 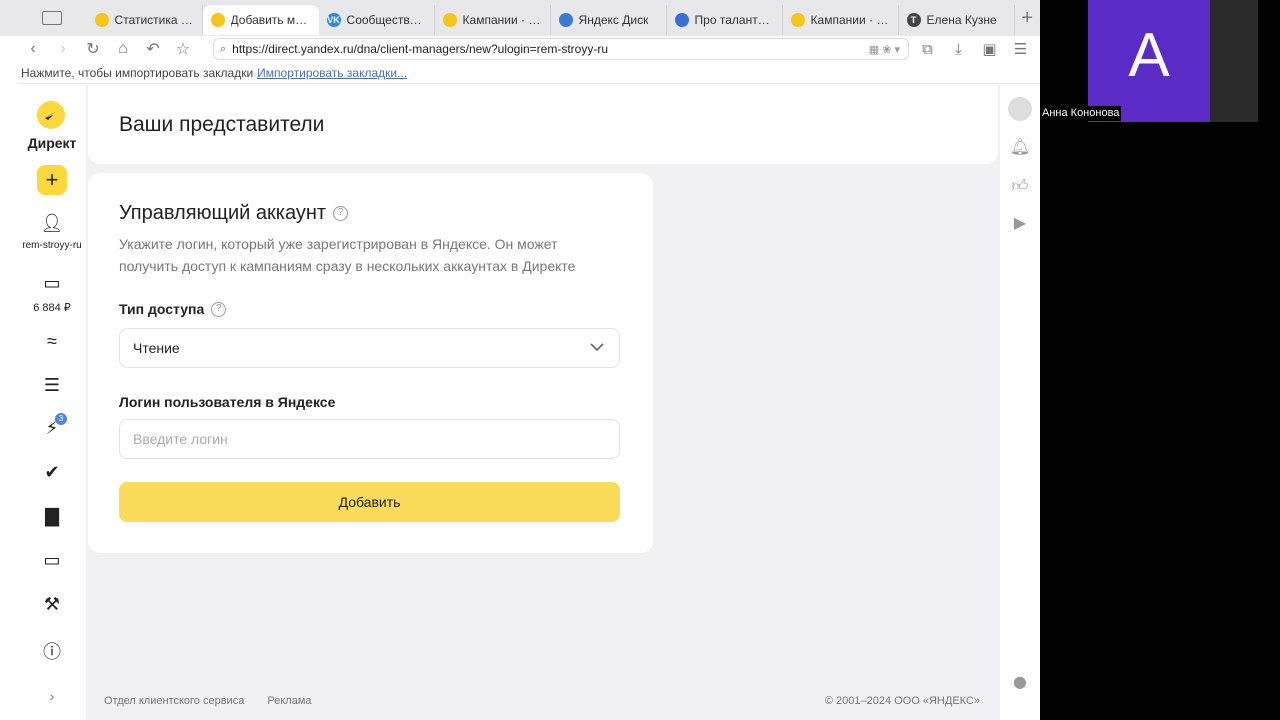 I want to click on footer-links: Отдел клиентского сервиса Реклама, so click(x=218, y=701).